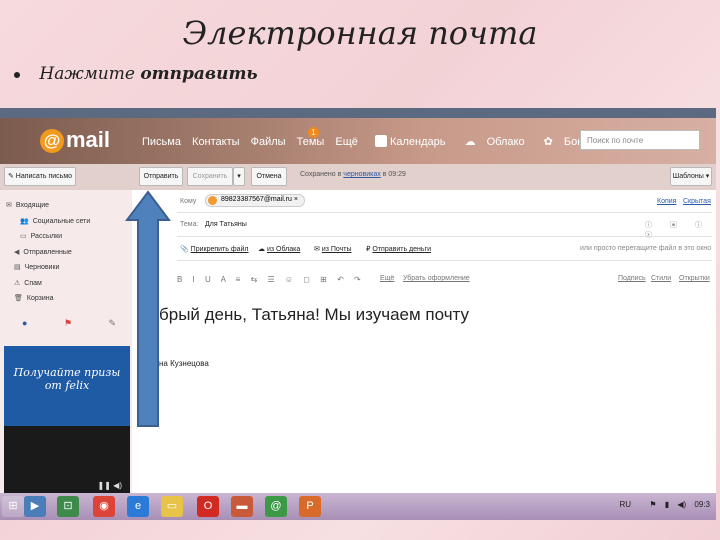 This screenshot has height=540, width=720. What do you see at coordinates (346, 142) in the screenshot?
I see `nav-more: Ещё` at bounding box center [346, 142].